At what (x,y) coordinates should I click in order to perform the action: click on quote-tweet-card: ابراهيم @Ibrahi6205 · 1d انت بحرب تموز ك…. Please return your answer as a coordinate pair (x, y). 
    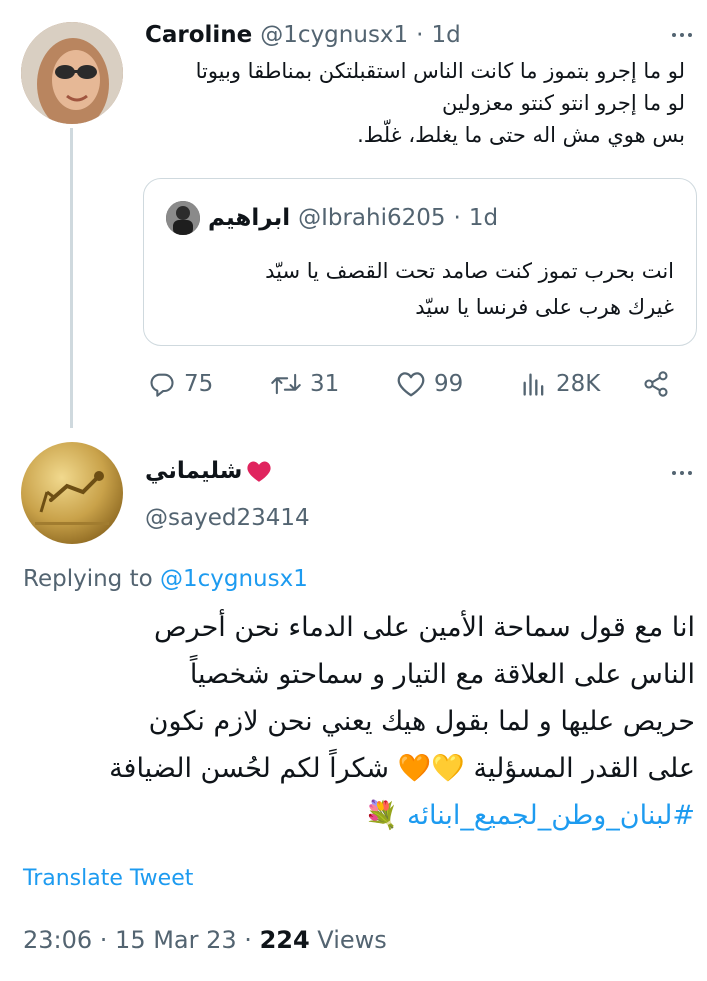
    Looking at the image, I should click on (420, 262).